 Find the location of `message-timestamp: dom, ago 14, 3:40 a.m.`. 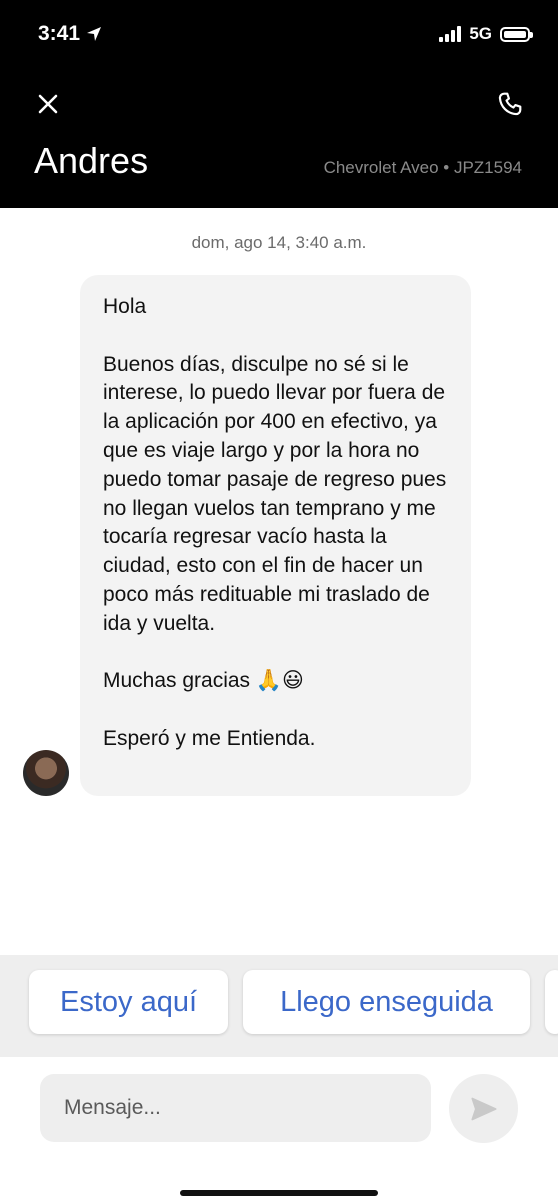

message-timestamp: dom, ago 14, 3:40 a.m. is located at coordinates (279, 242).